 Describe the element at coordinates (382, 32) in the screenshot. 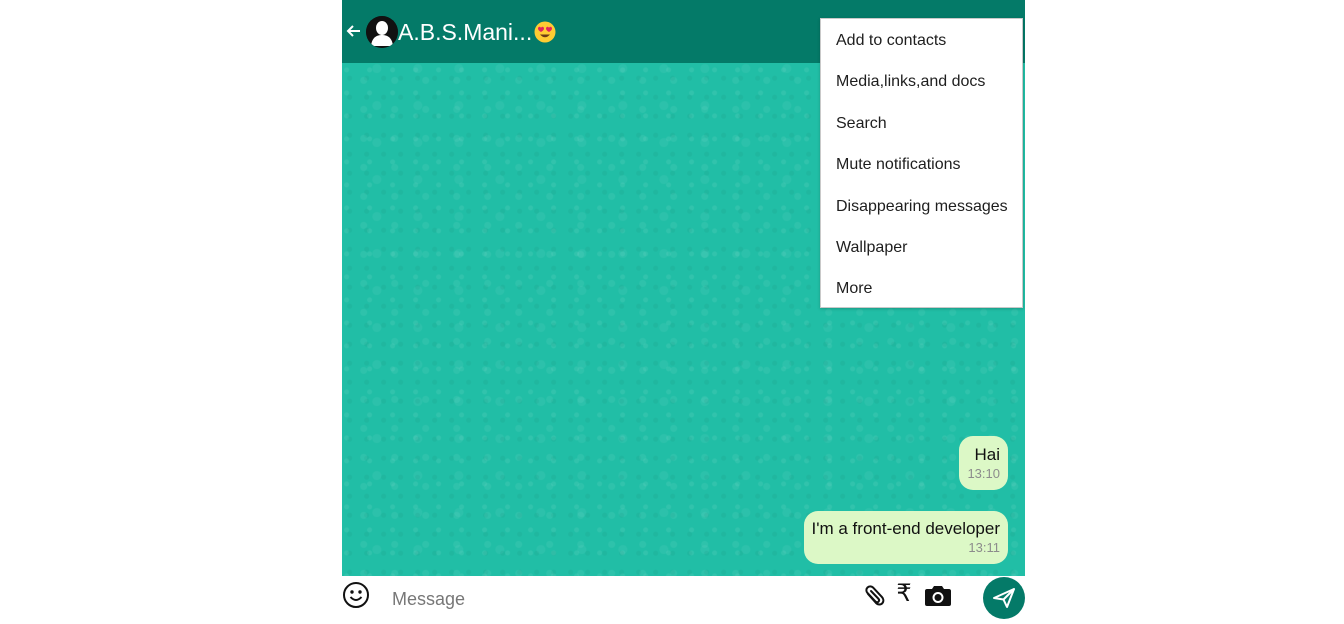

I see `contact-avatar-icon` at that location.